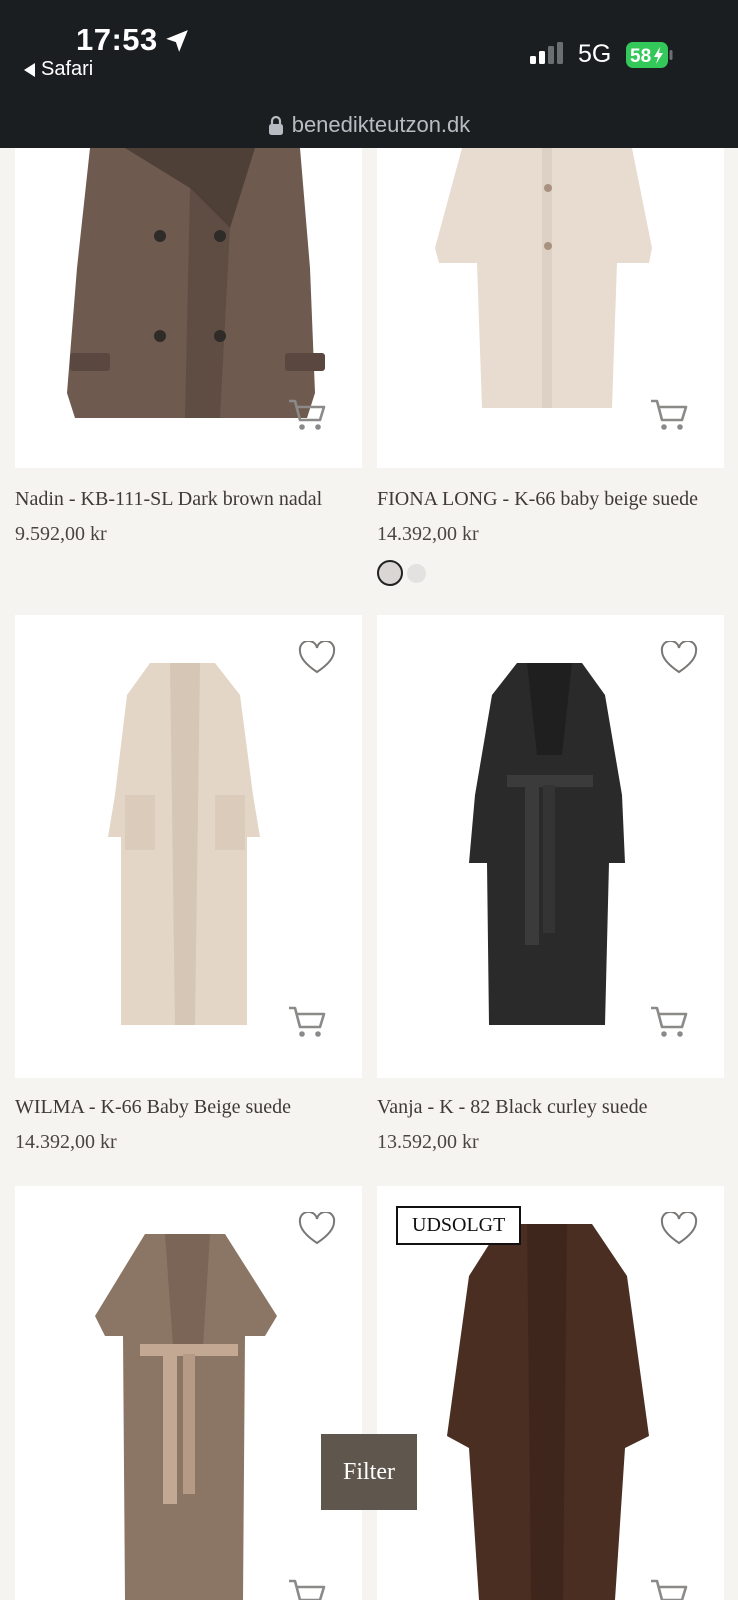  I want to click on product-title: WILMA - K-66 Baby Beige suede, so click(153, 1107).